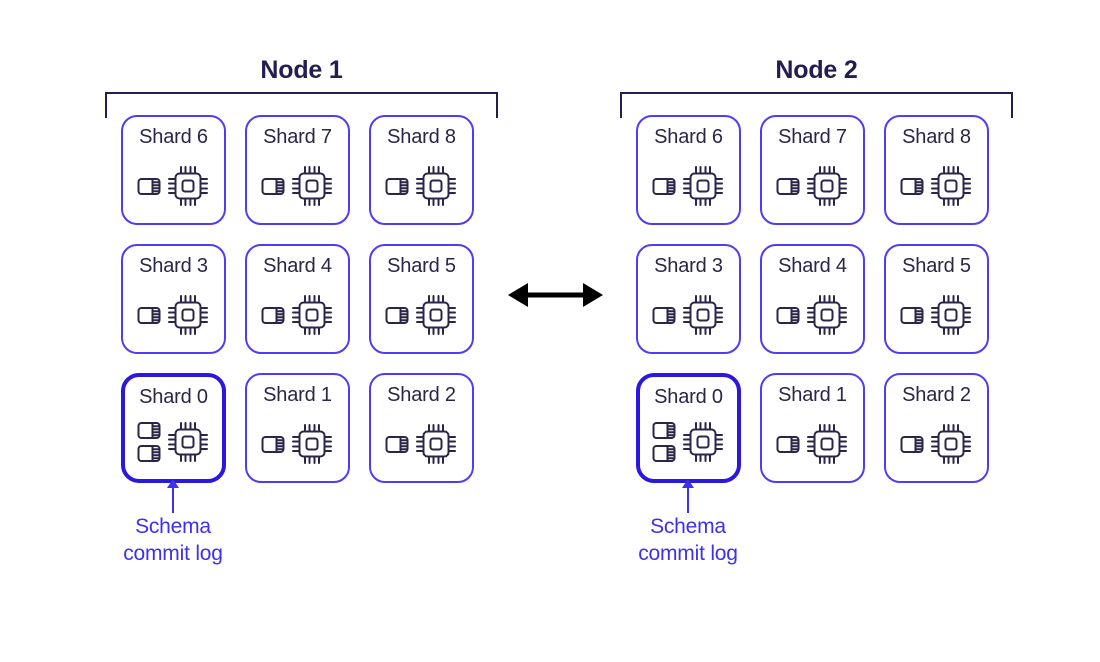  I want to click on node-group-2: Node 2, so click(816, 87).